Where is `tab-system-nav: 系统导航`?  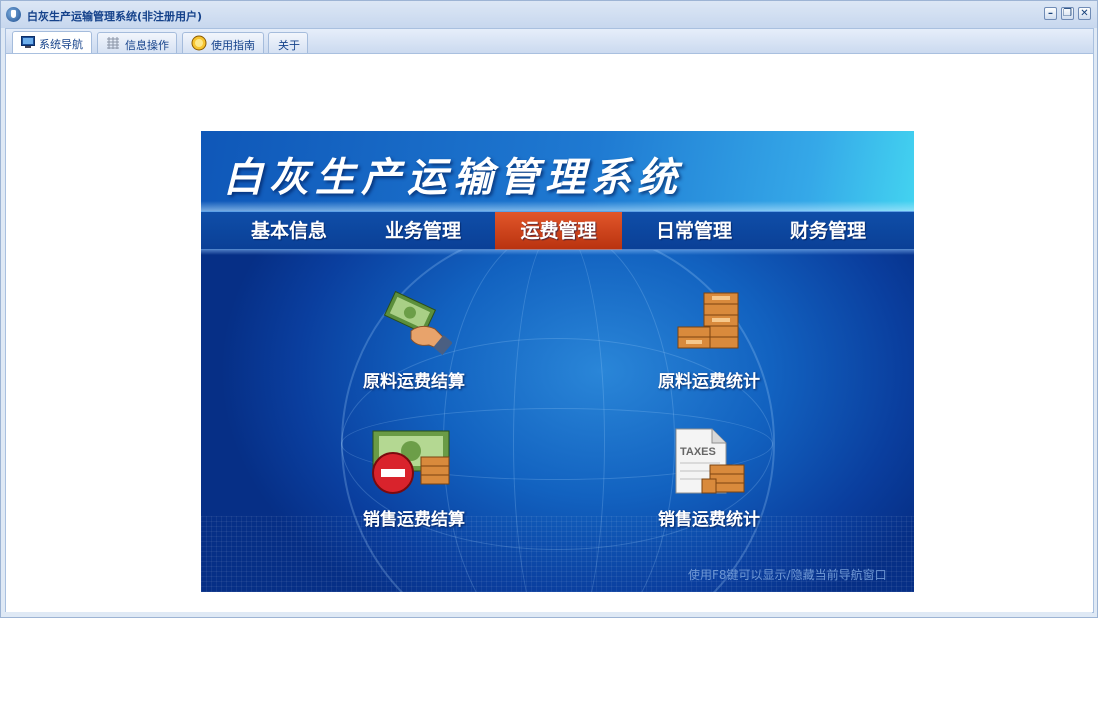 tab-system-nav: 系统导航 is located at coordinates (52, 42).